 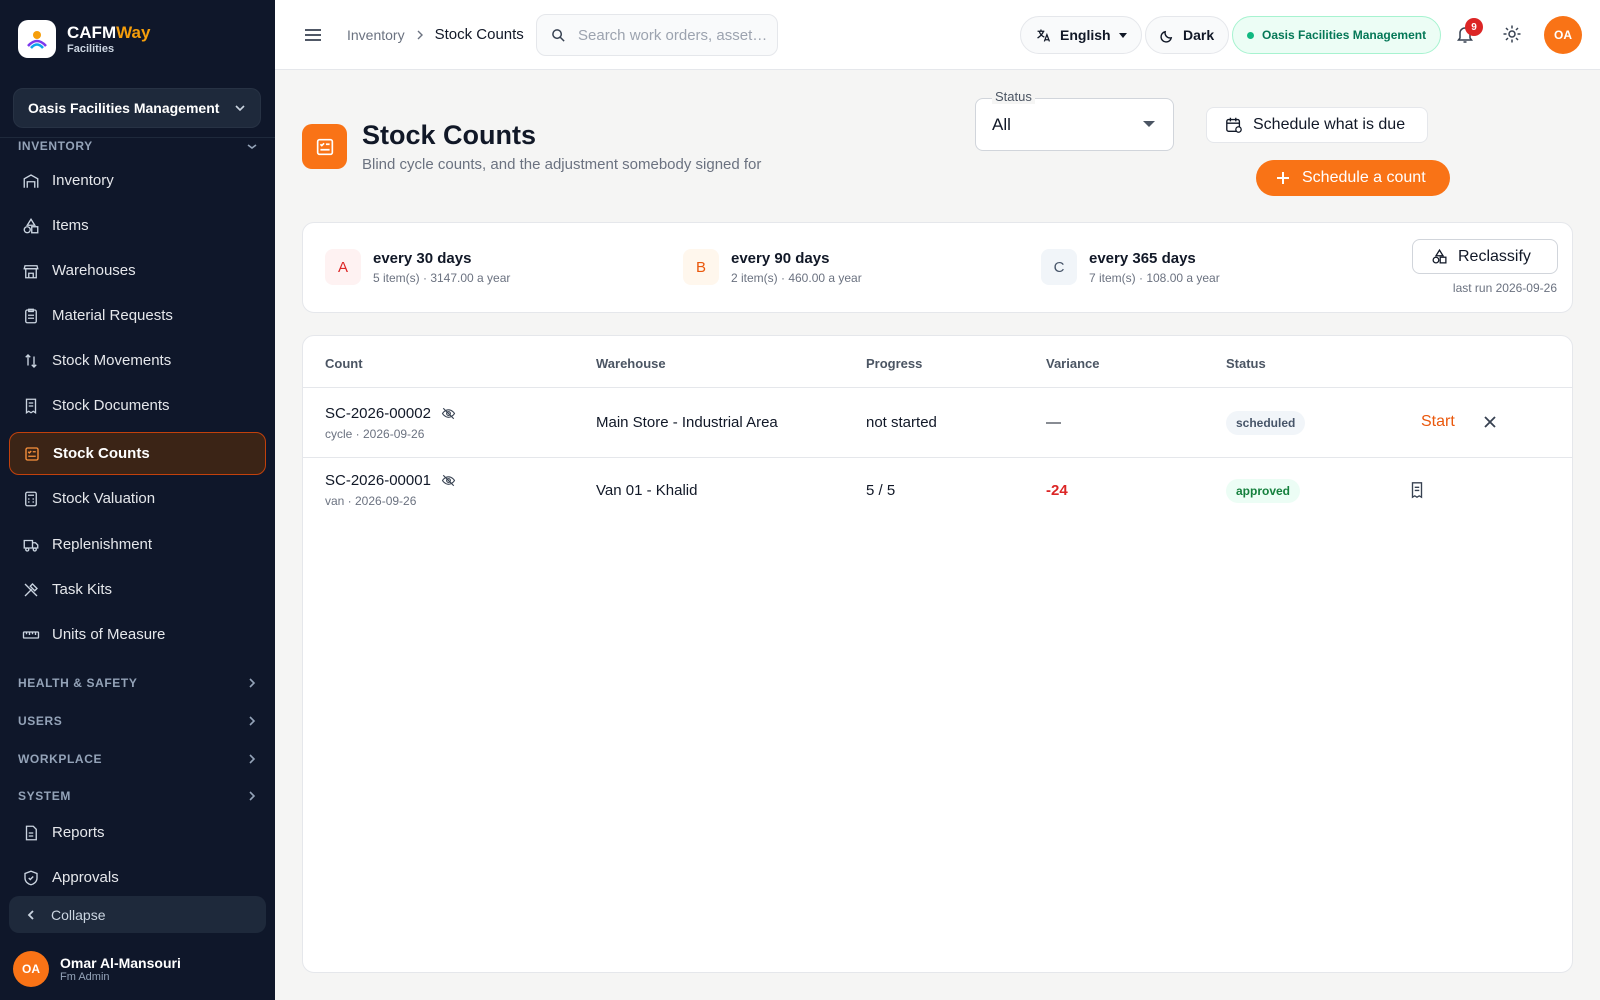 I want to click on sidebar-item-label: Items, so click(x=70, y=225).